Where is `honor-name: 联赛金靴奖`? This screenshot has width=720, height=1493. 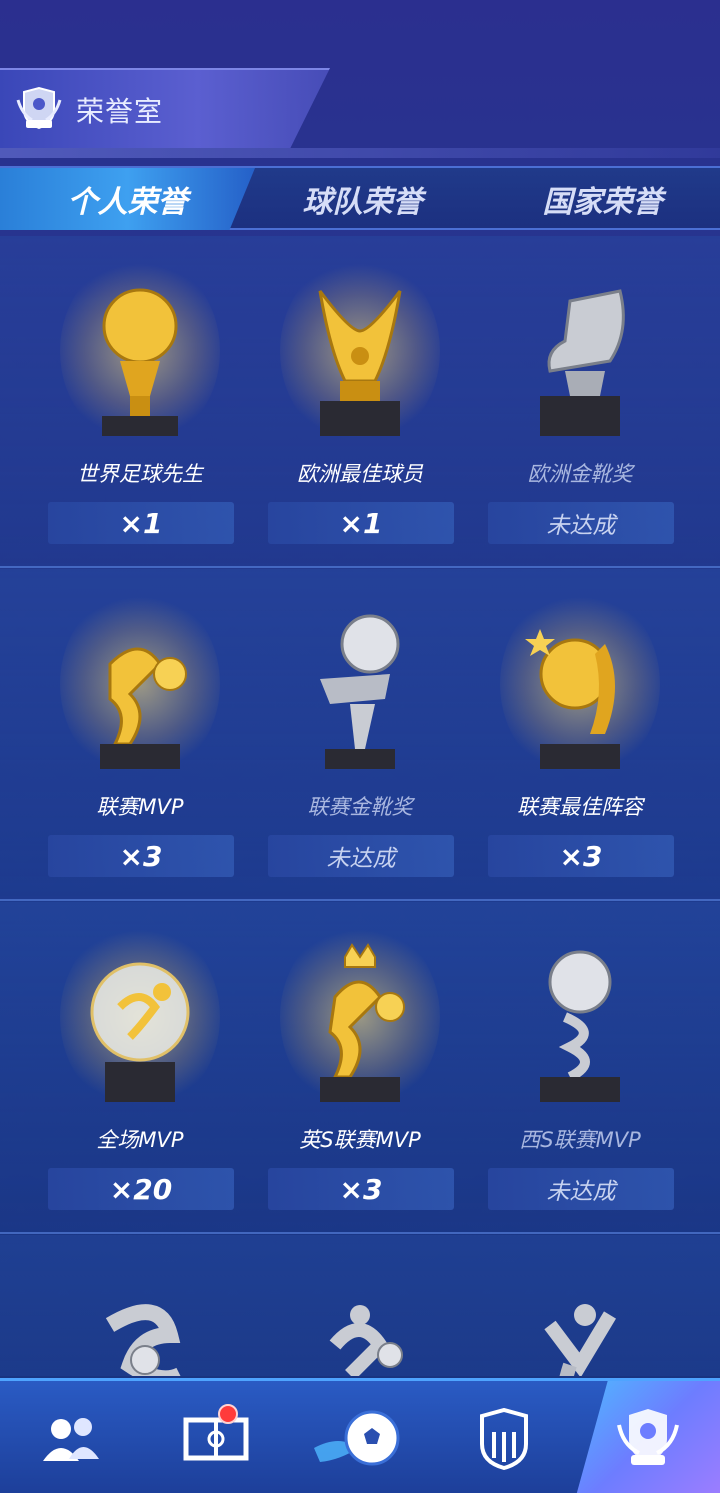 honor-name: 联赛金靴奖 is located at coordinates (360, 807).